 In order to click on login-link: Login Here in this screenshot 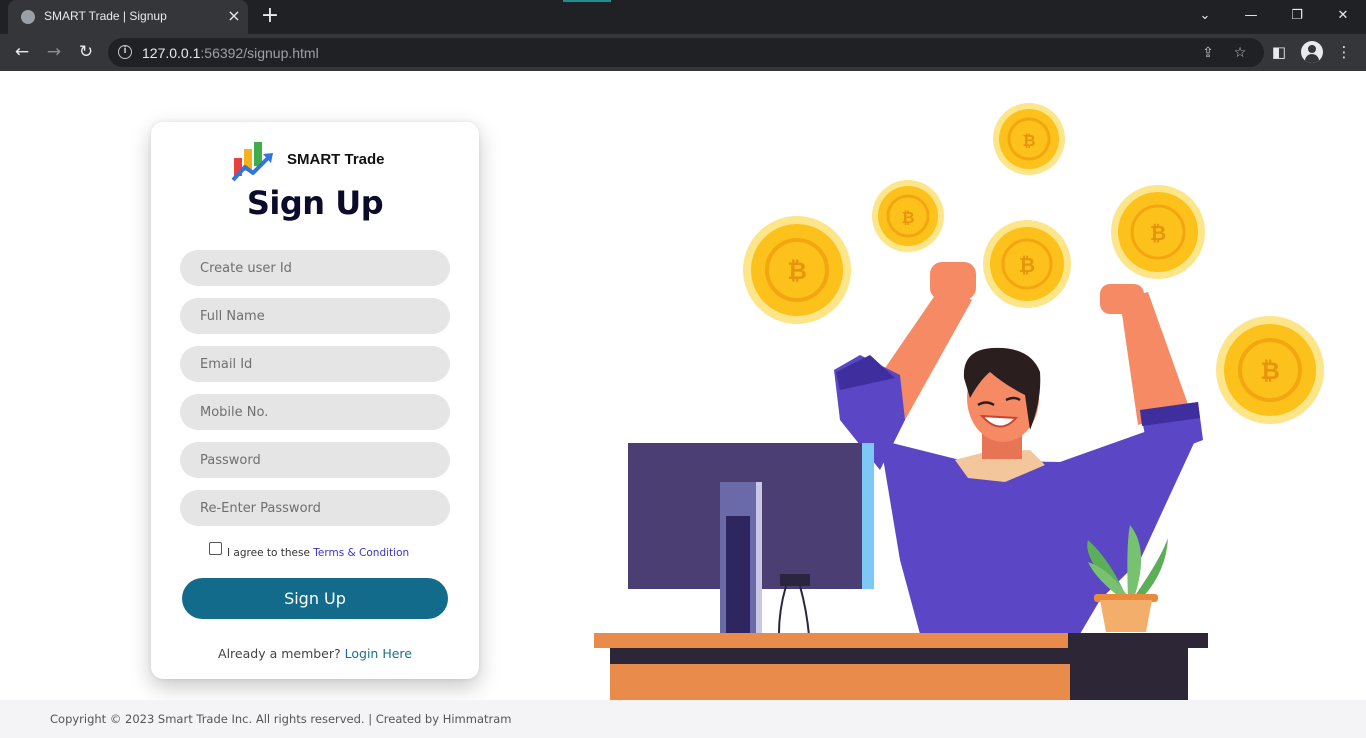, I will do `click(378, 653)`.